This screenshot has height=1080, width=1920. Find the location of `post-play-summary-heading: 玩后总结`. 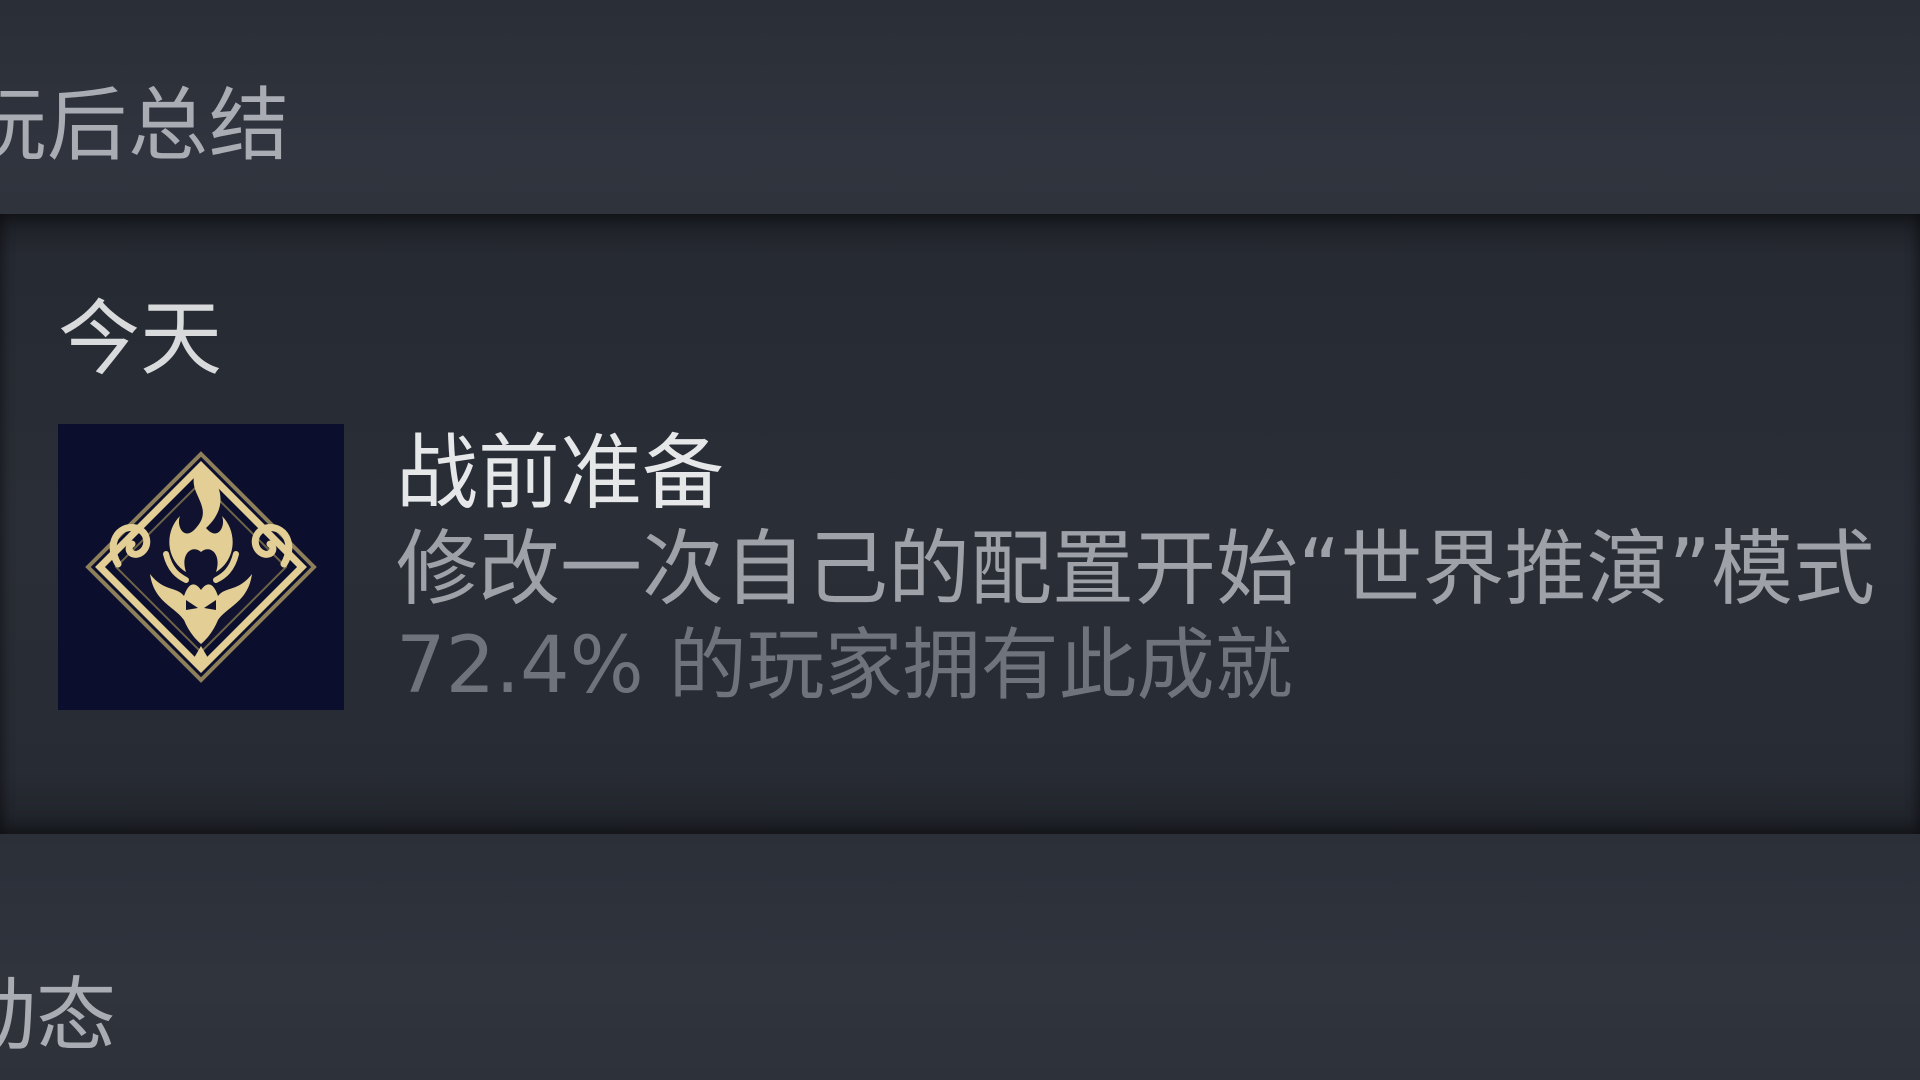

post-play-summary-heading: 玩后总结 is located at coordinates (145, 125).